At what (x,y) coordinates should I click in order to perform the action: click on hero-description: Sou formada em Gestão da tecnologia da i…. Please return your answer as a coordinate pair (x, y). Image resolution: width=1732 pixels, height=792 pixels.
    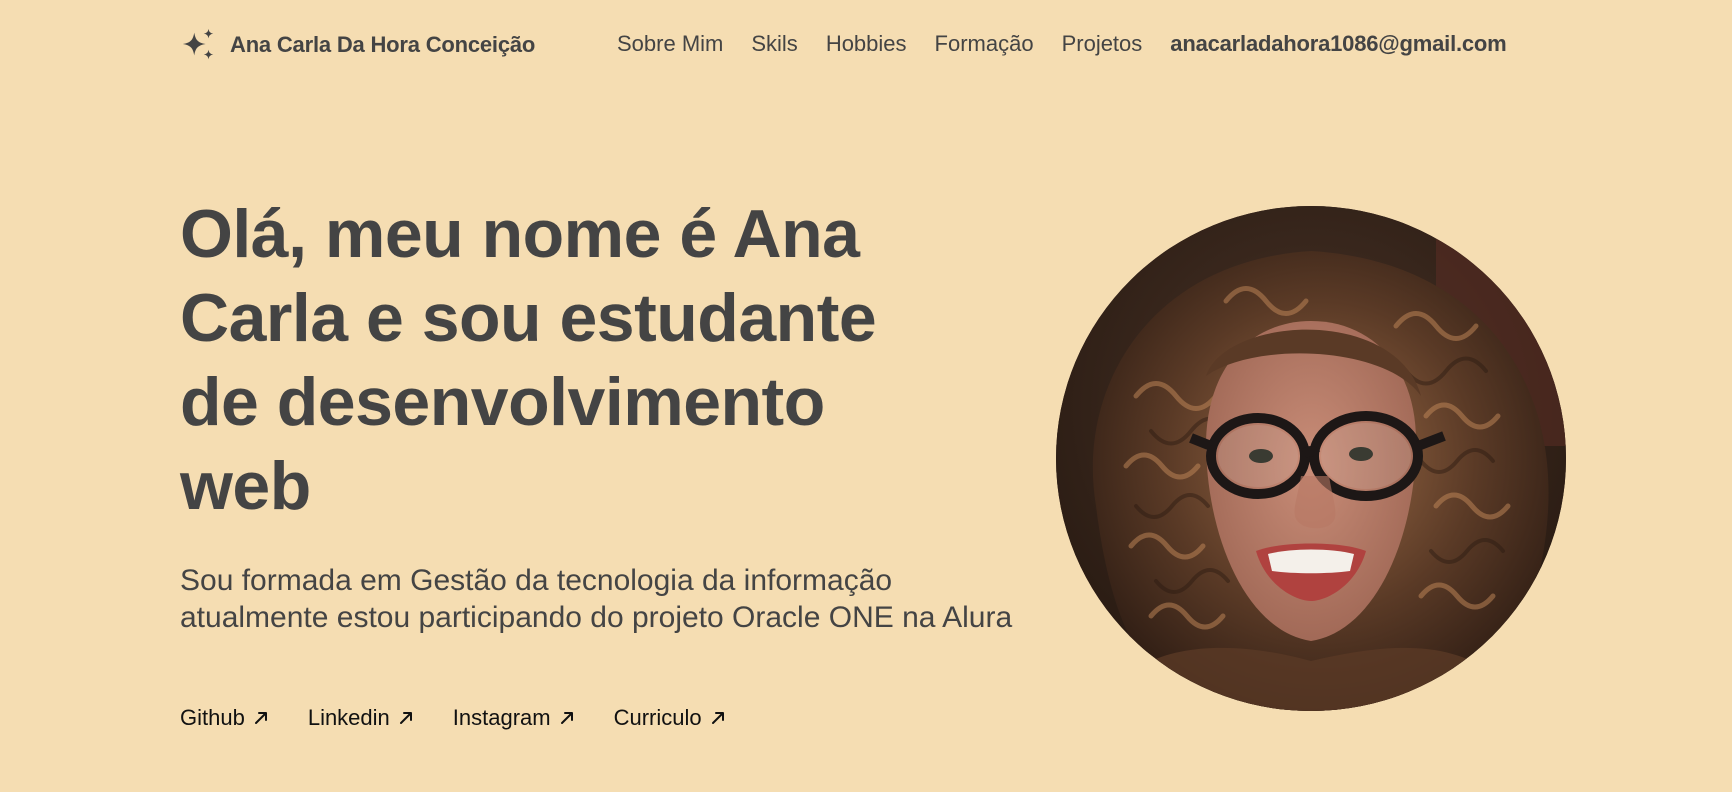
    Looking at the image, I should click on (596, 599).